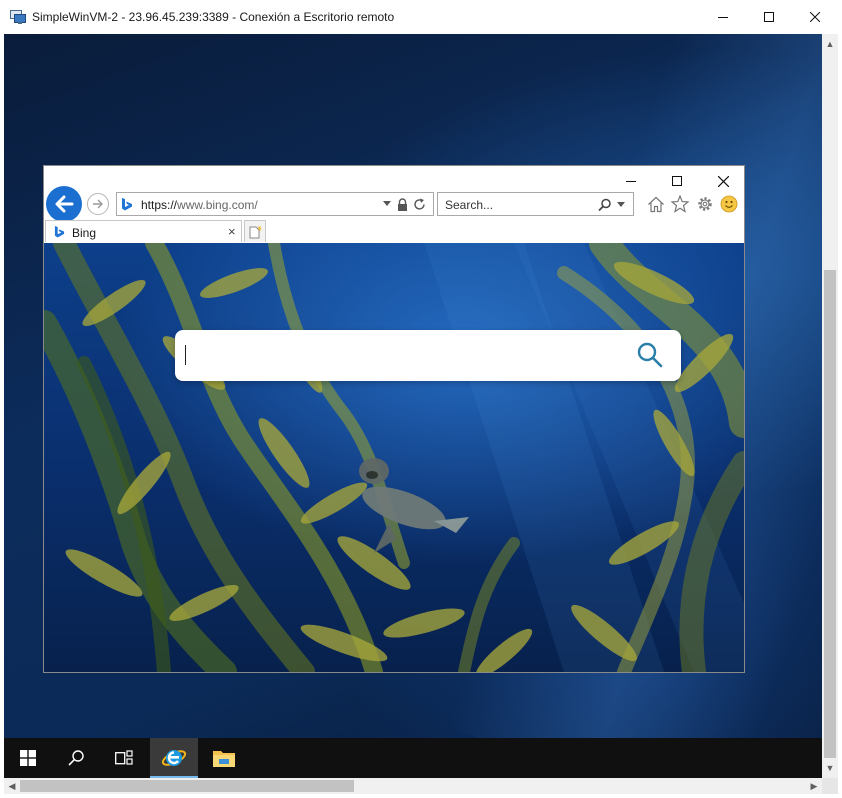 Image resolution: width=842 pixels, height=798 pixels. What do you see at coordinates (413, 758) in the screenshot?
I see `taskbar` at bounding box center [413, 758].